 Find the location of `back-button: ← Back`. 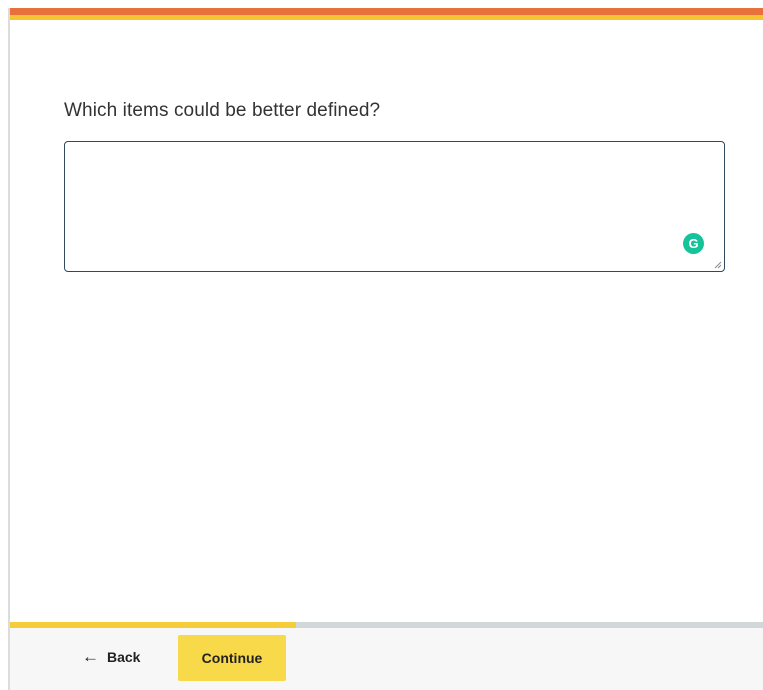

back-button: ← Back is located at coordinates (111, 656).